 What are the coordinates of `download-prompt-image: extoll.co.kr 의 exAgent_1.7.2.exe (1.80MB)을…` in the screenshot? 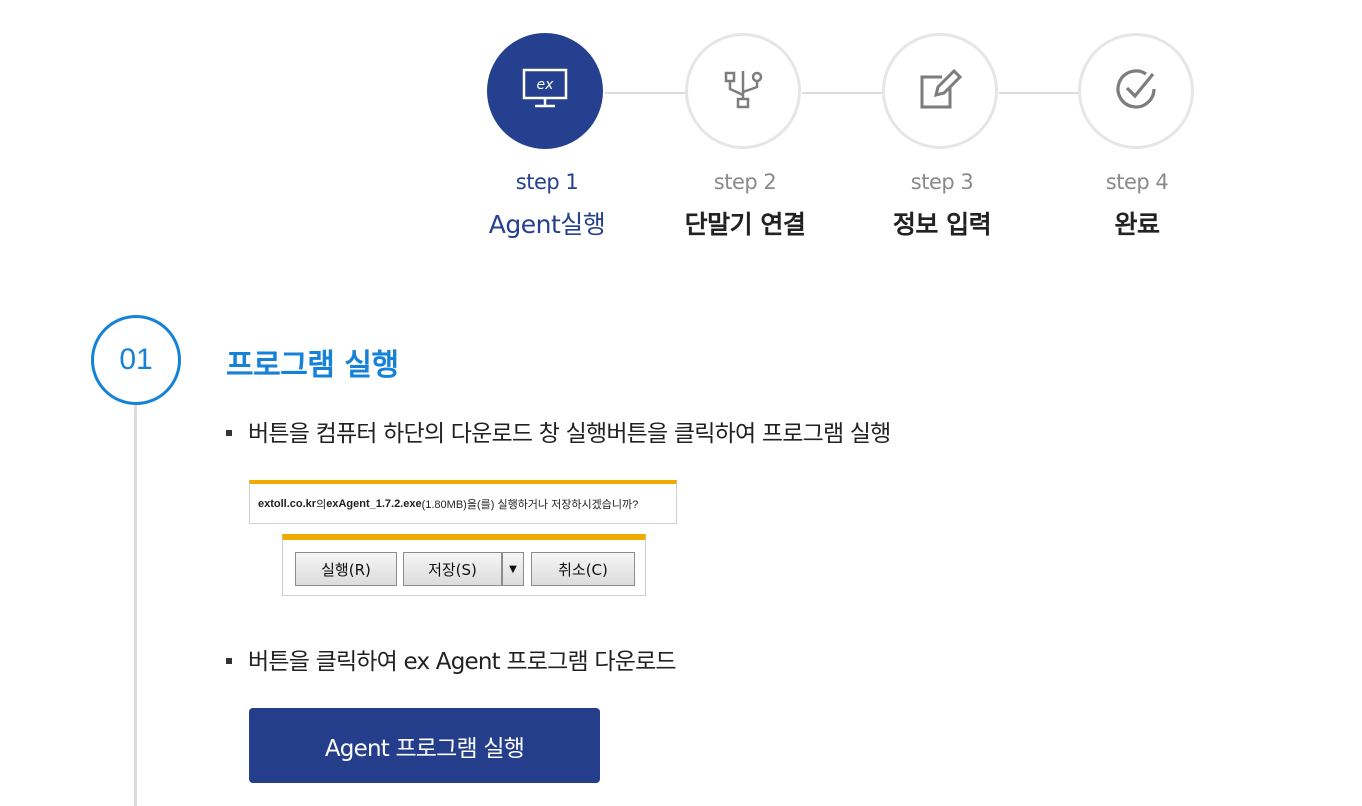 It's located at (463, 502).